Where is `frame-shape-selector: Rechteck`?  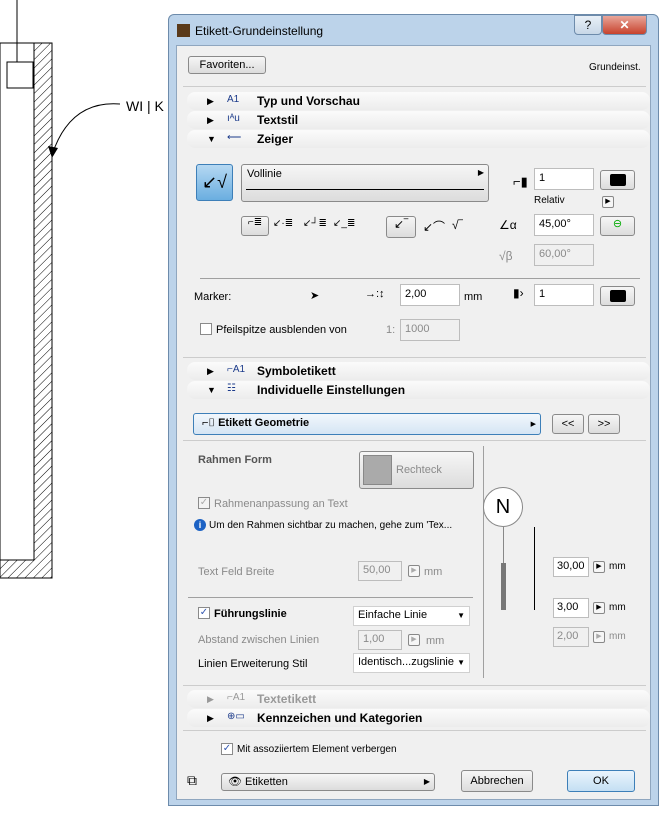
frame-shape-selector: Rechteck is located at coordinates (416, 470).